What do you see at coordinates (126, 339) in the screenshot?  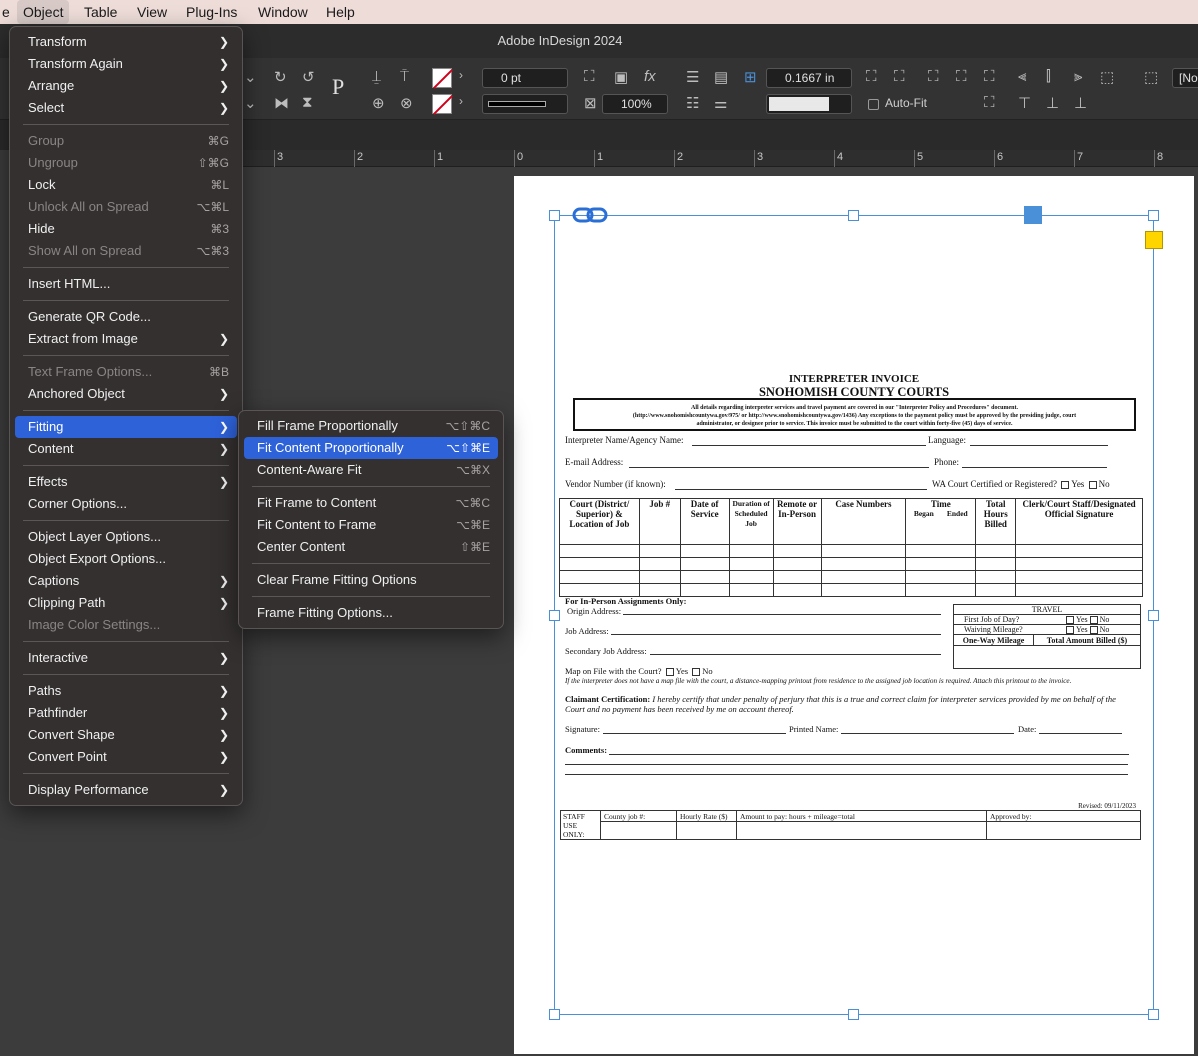 I see `menu-item-extract-from-image: Extract from Image ❯` at bounding box center [126, 339].